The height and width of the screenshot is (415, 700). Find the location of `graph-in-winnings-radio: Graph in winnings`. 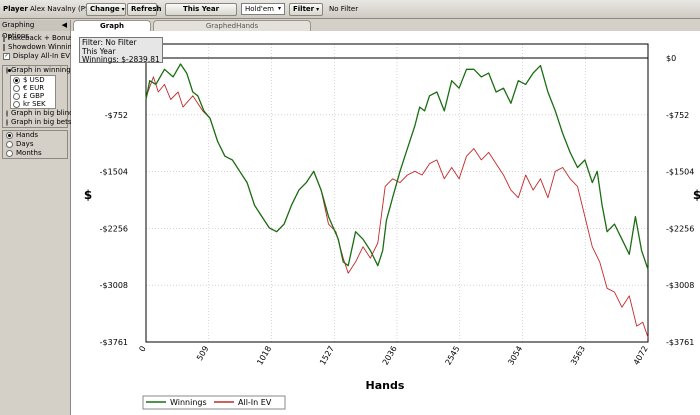

graph-in-winnings-radio: Graph in winnings is located at coordinates (38, 70).